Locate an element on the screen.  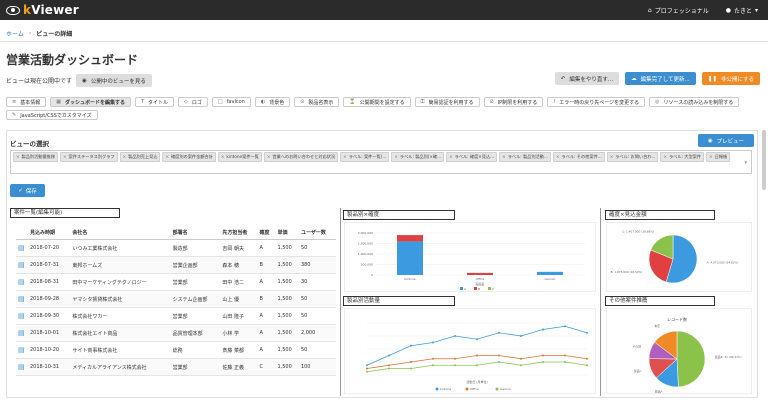
selected-view-chip: × 案件ステータス別グラフ is located at coordinates (89, 157).